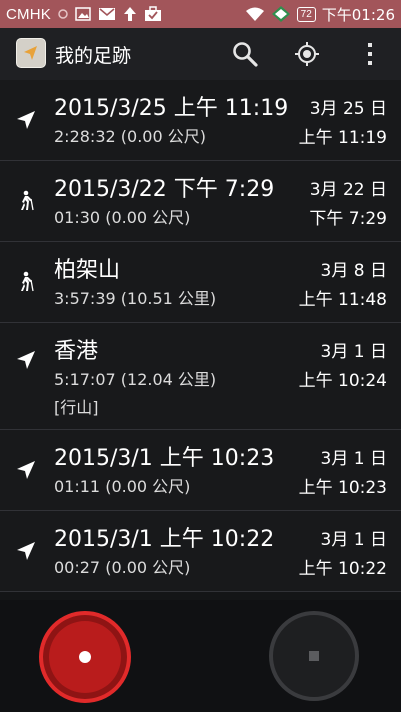 This screenshot has height=712, width=401. I want to click on wifi-icon, so click(254, 14).